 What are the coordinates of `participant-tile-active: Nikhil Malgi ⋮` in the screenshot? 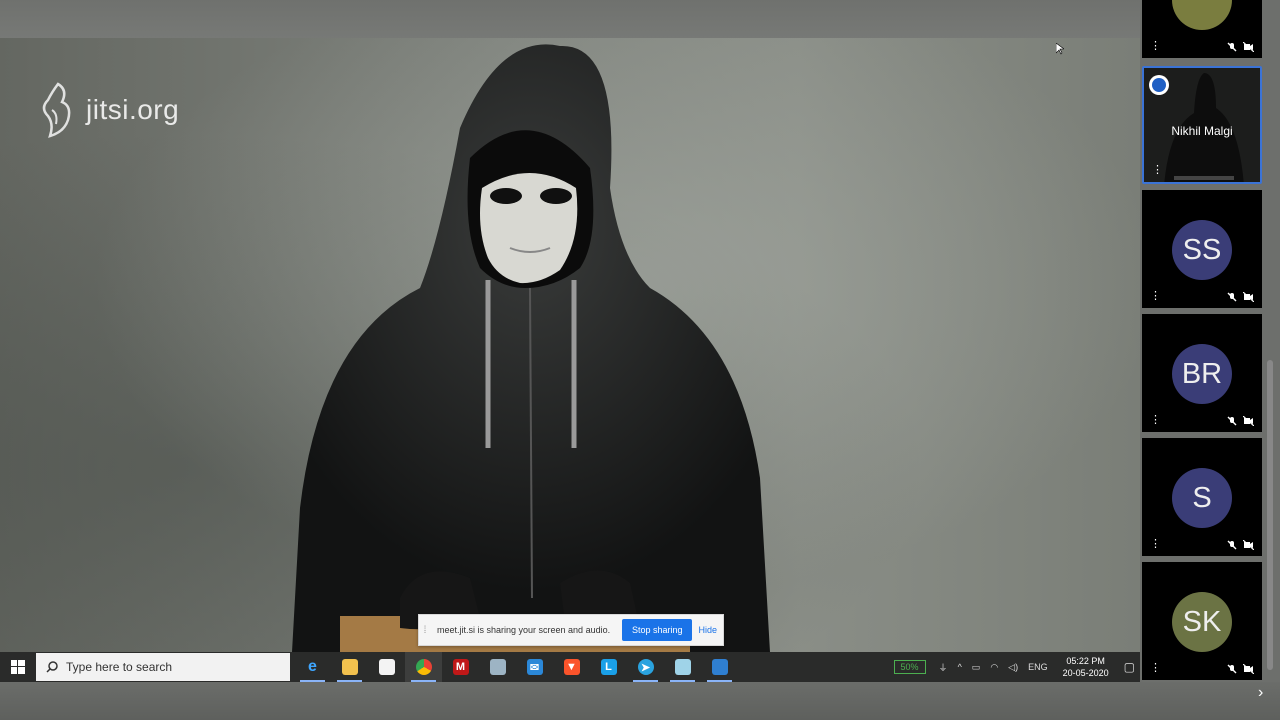 It's located at (1202, 125).